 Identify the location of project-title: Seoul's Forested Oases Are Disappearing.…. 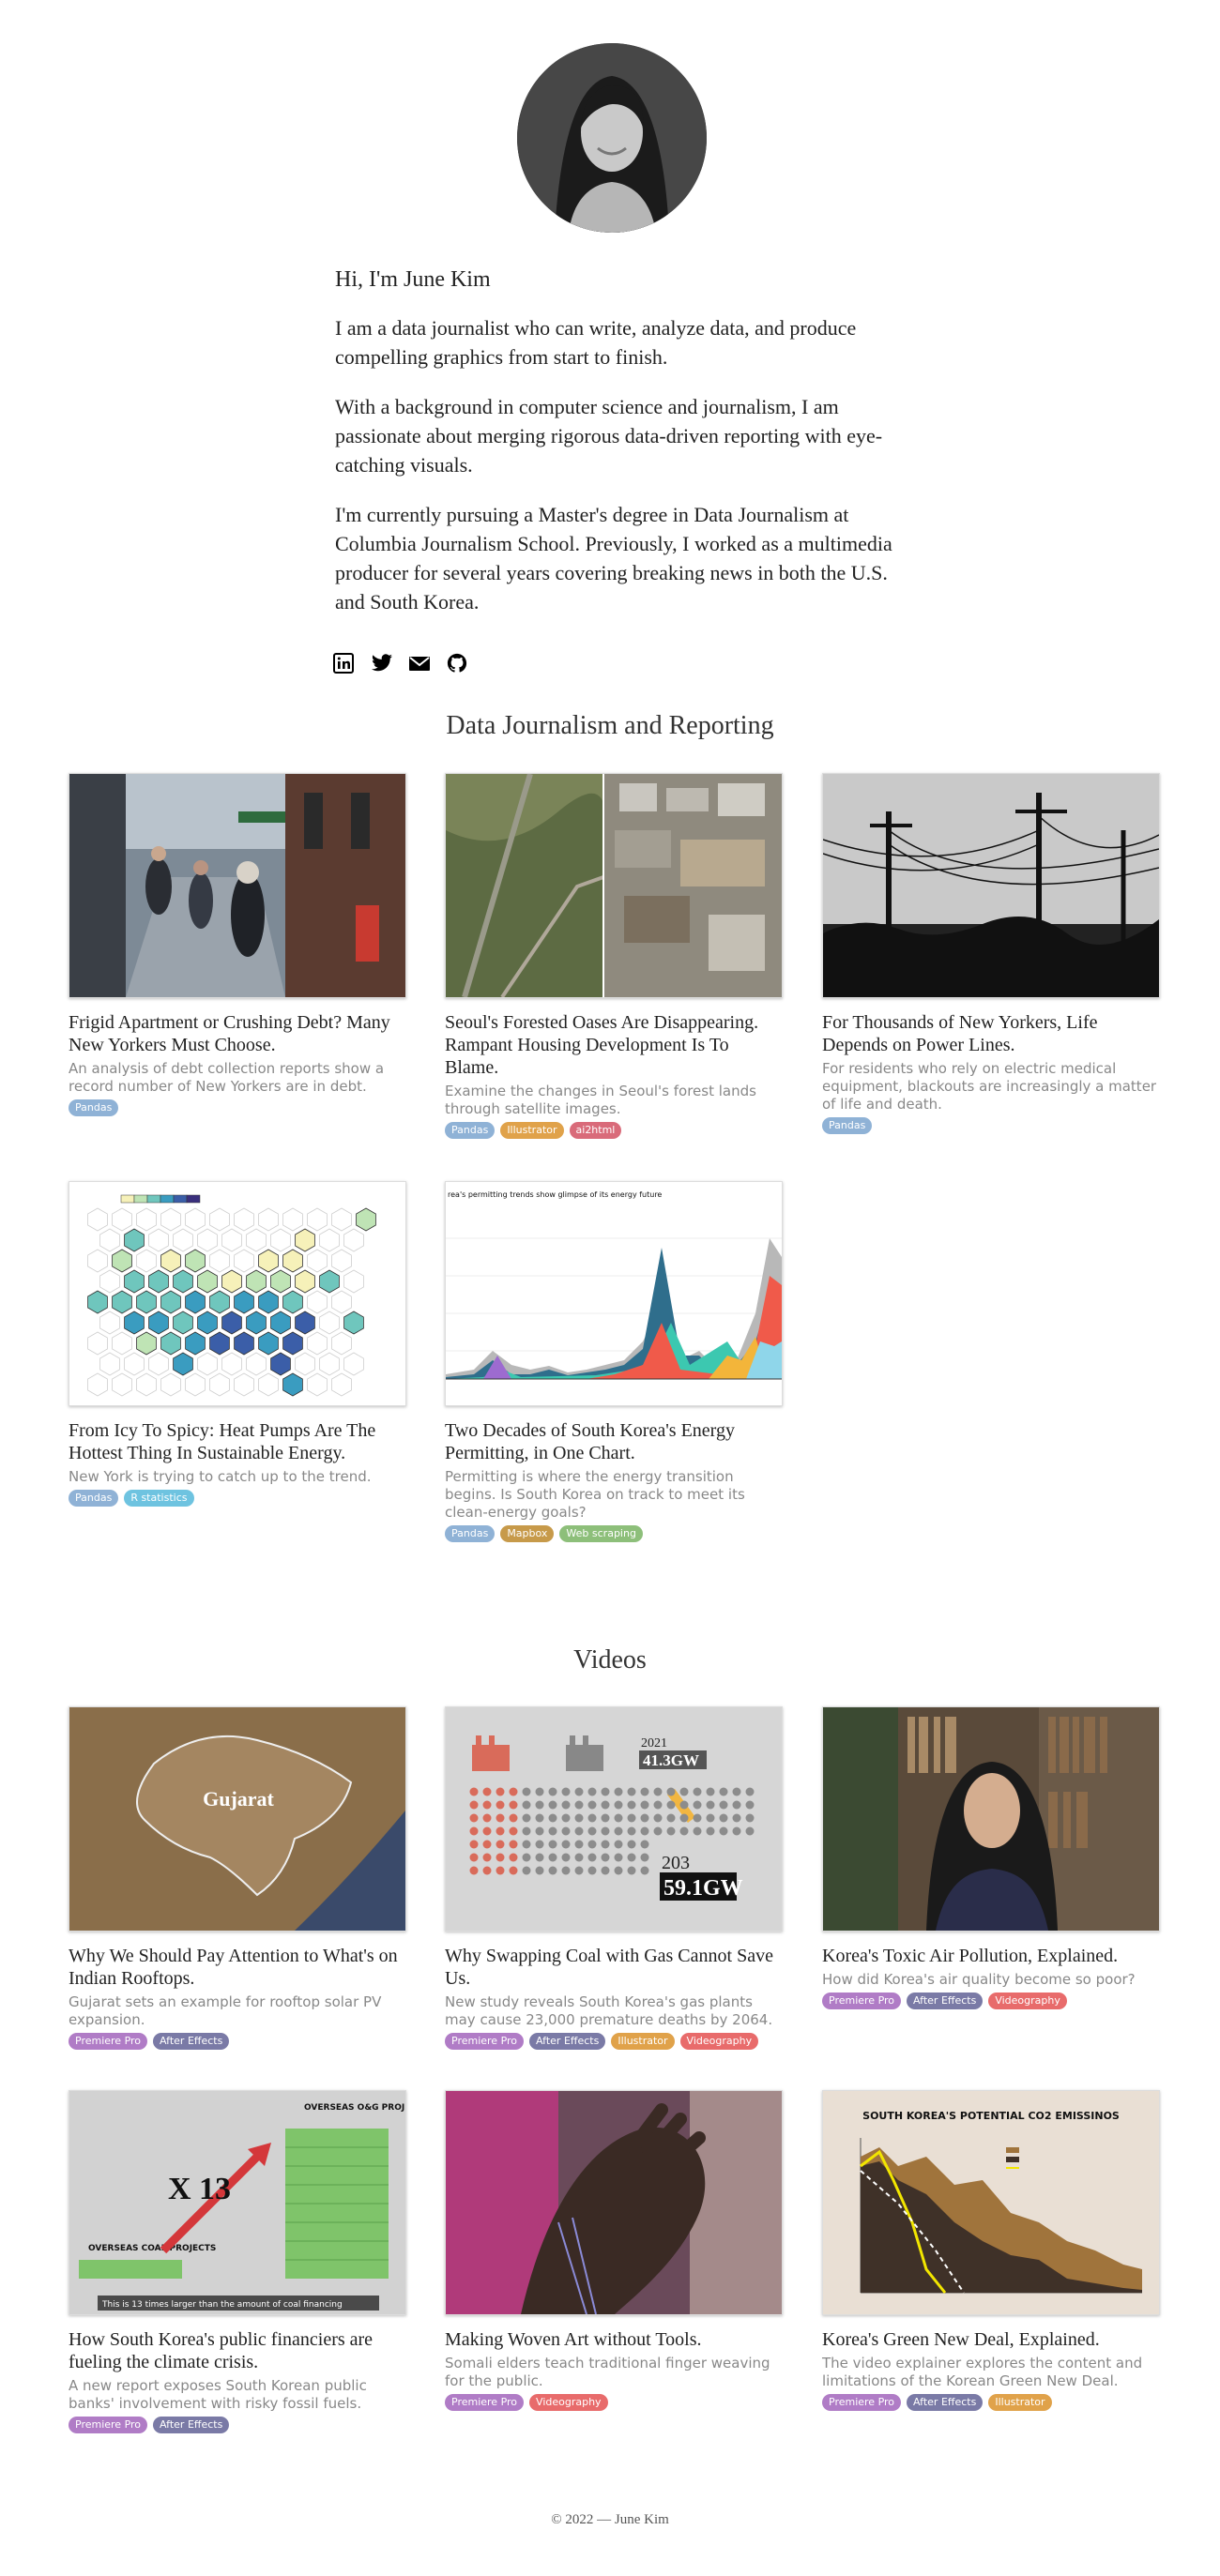
(614, 1045).